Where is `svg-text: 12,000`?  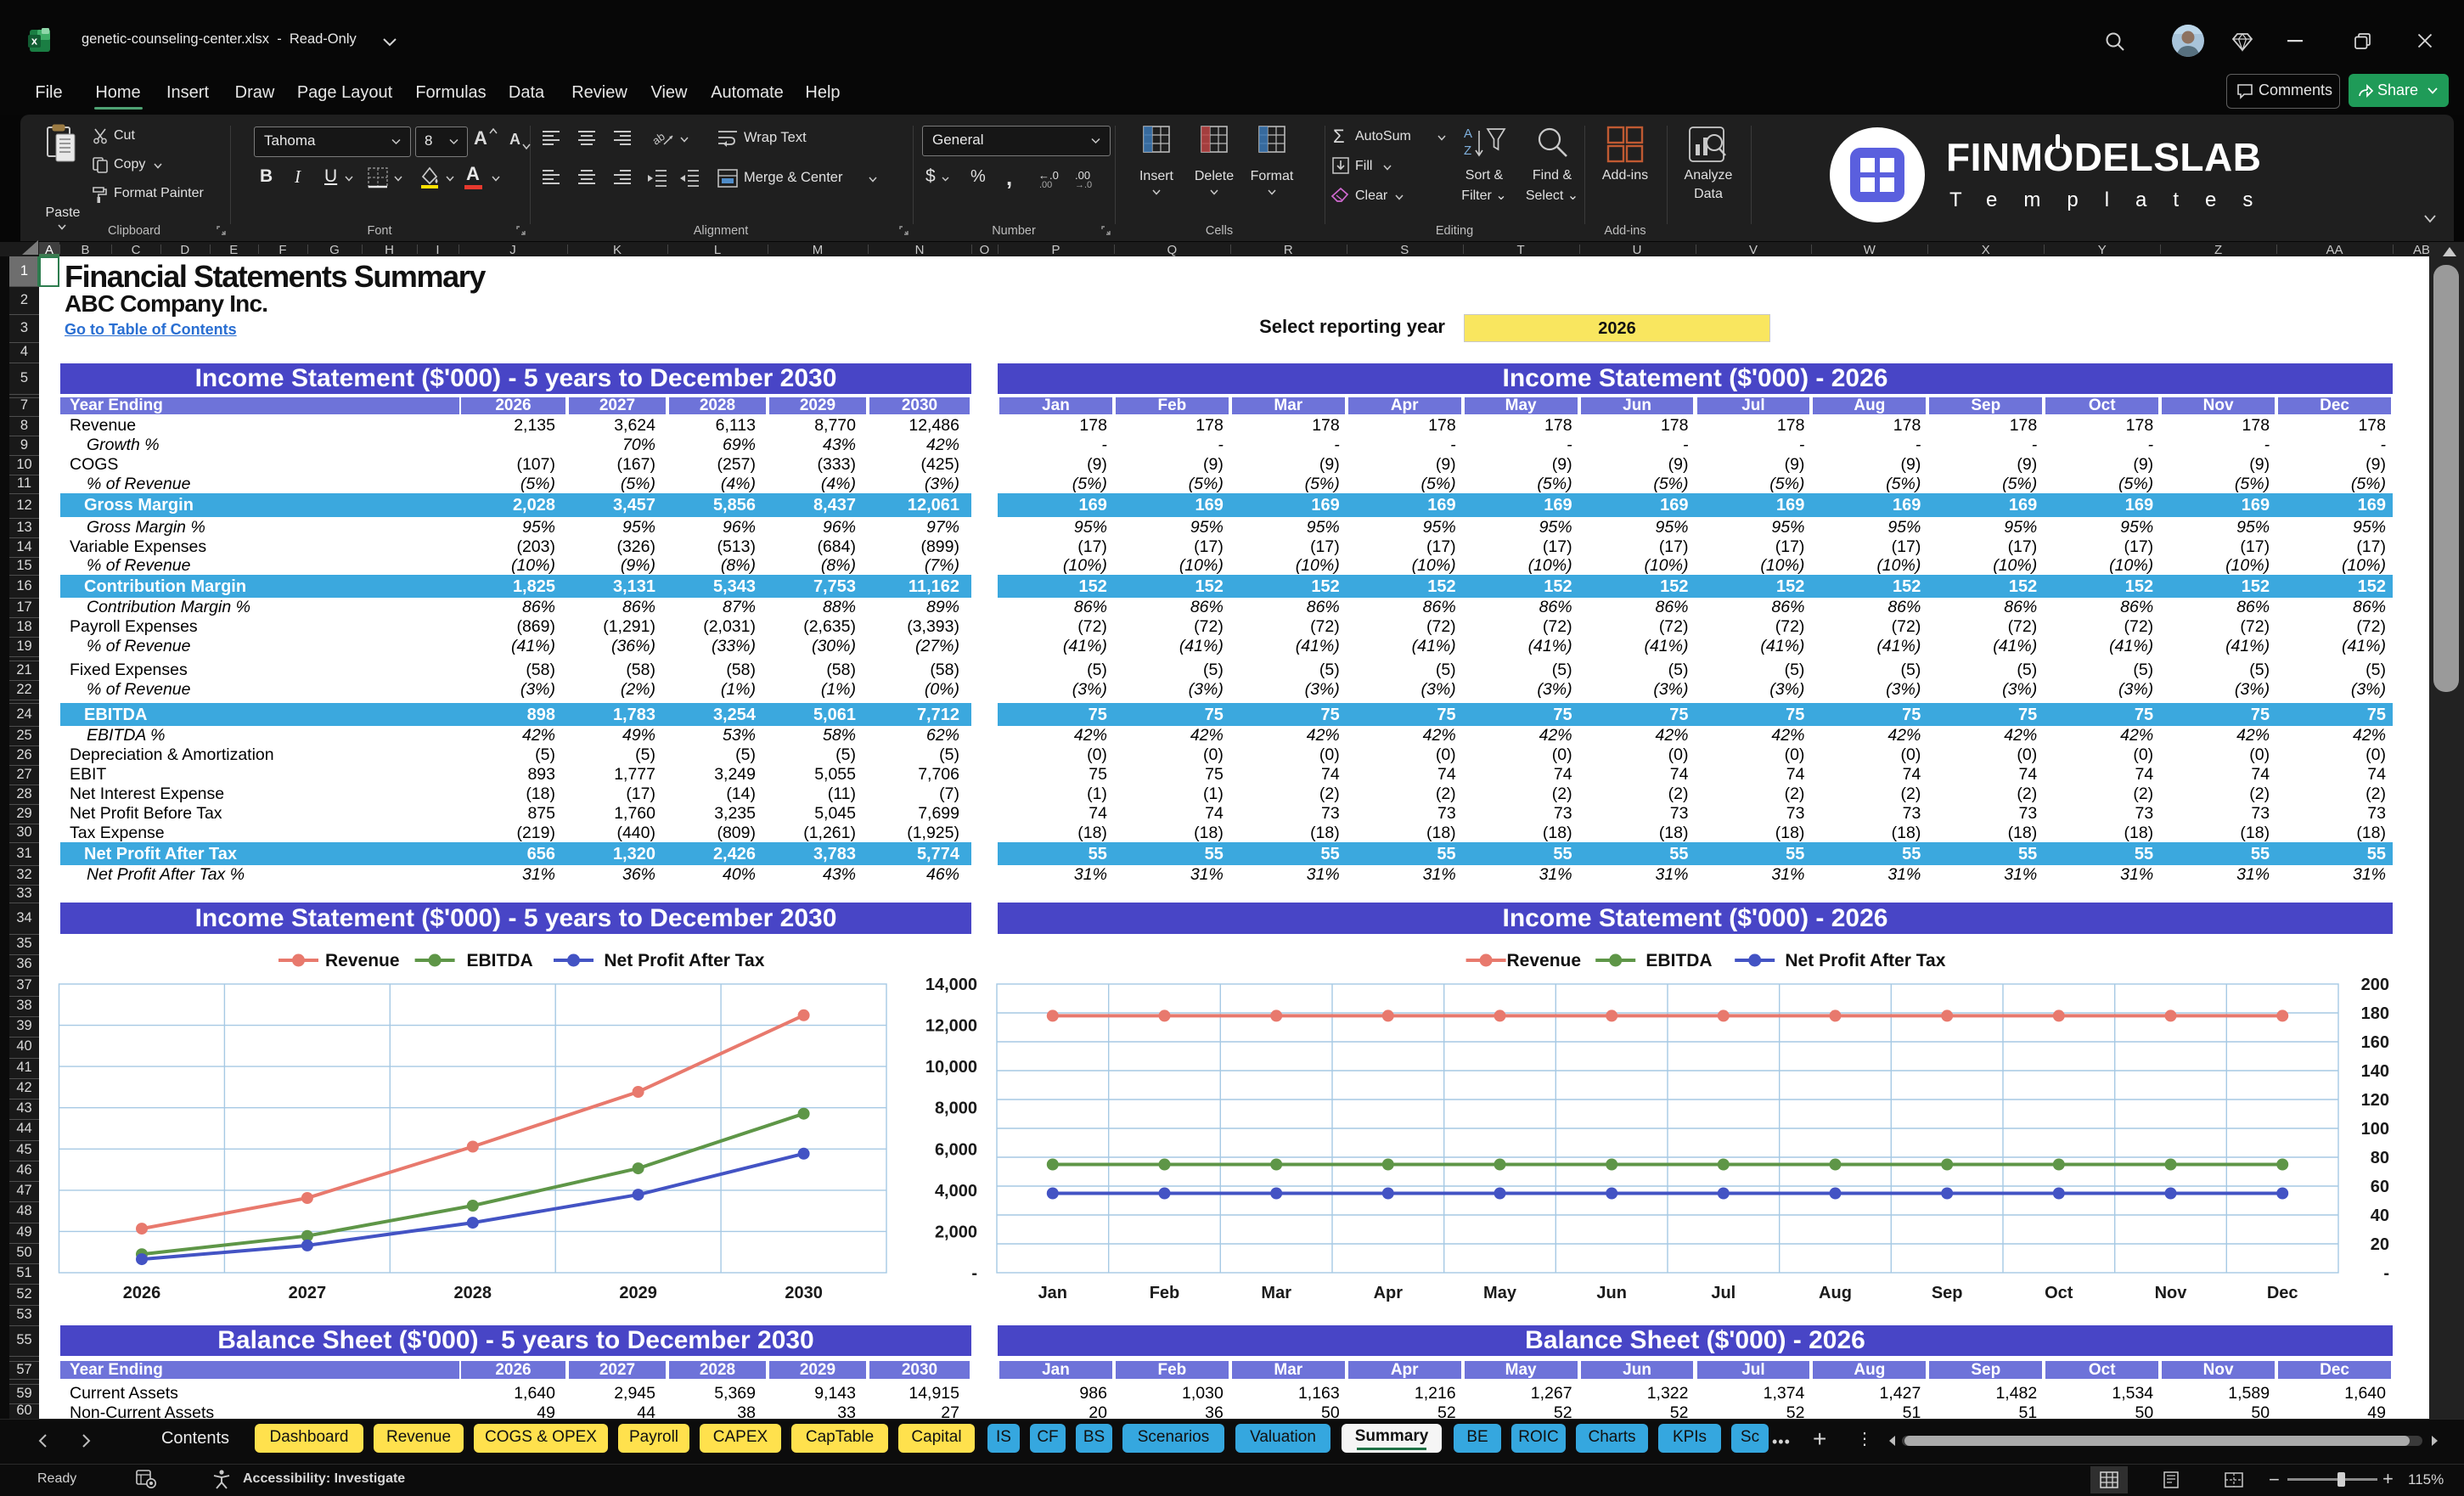
svg-text: 12,000 is located at coordinates (951, 1026).